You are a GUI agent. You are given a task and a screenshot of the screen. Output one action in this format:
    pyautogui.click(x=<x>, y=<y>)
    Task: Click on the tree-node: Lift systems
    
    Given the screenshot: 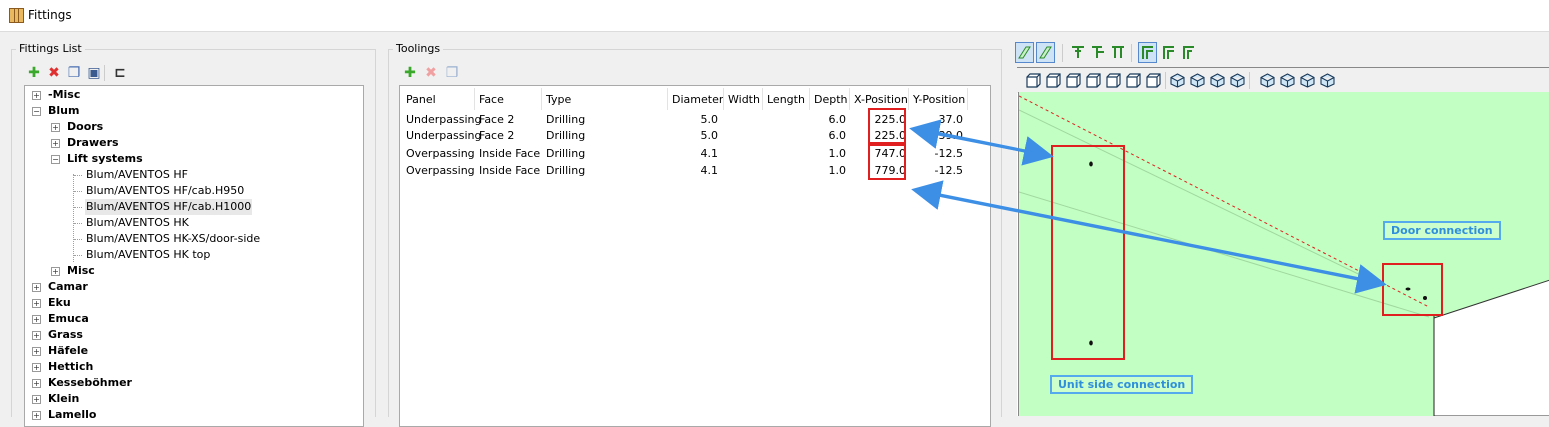 What is the action you would take?
    pyautogui.click(x=105, y=159)
    